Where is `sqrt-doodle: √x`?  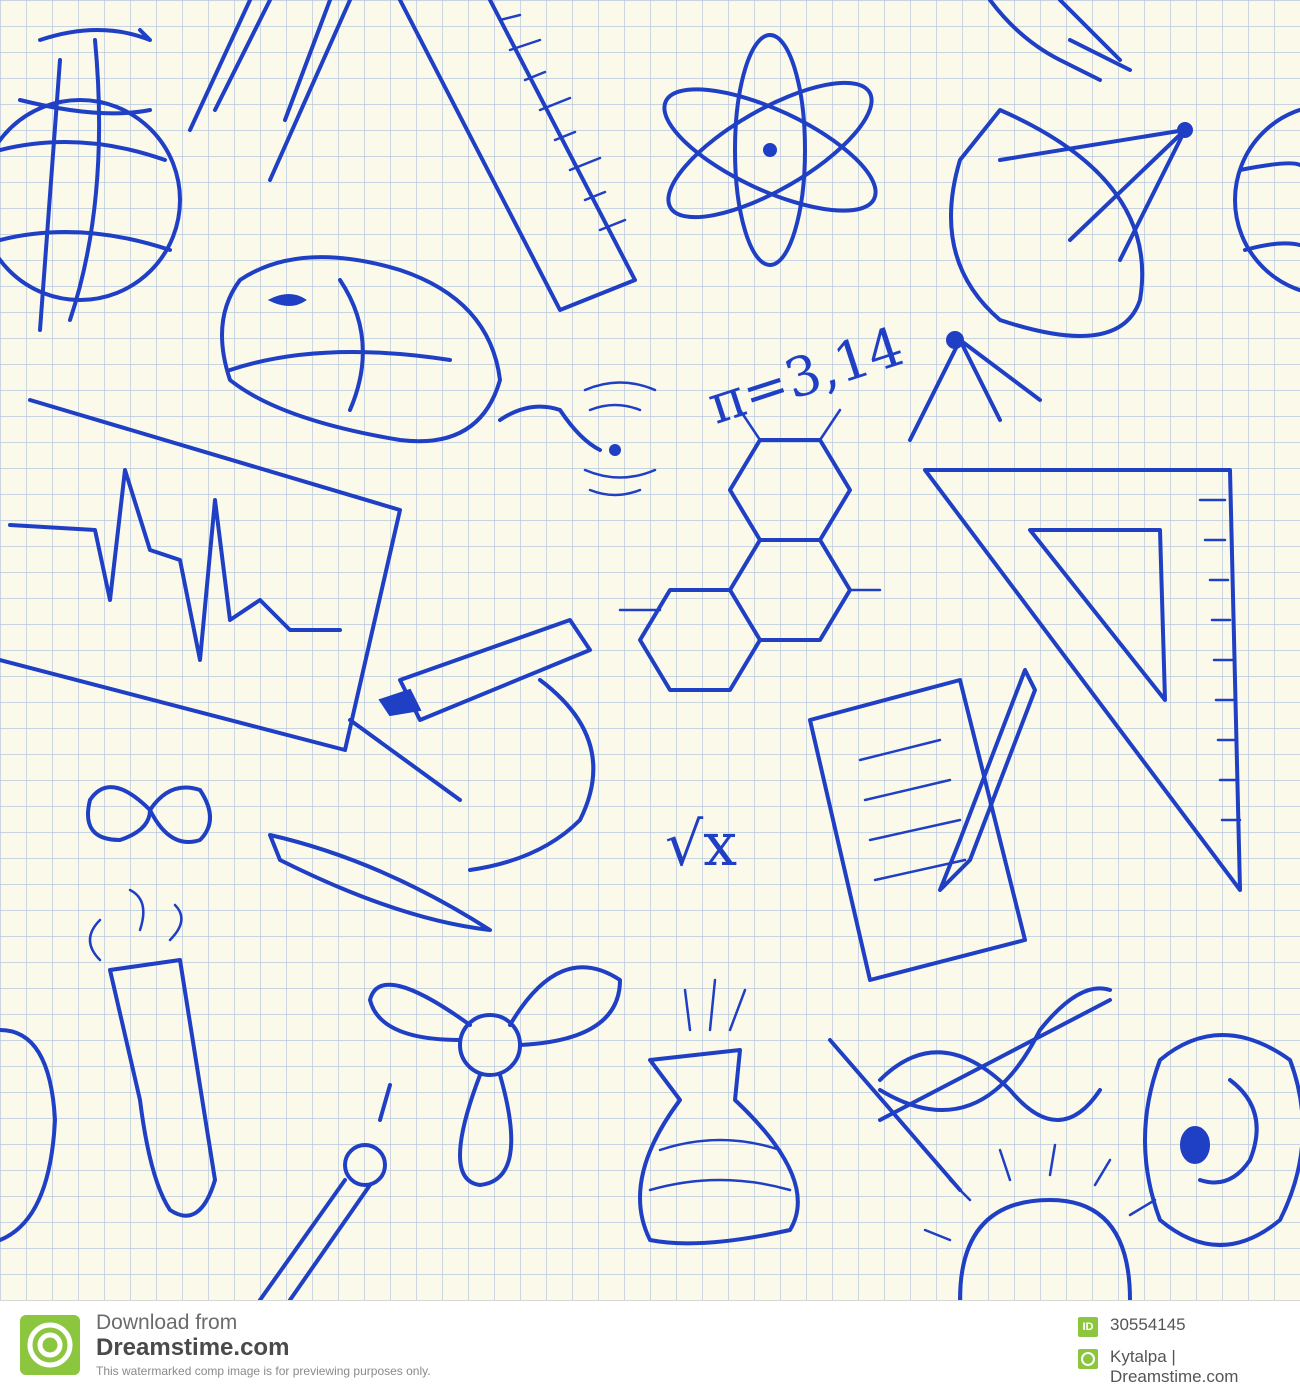
sqrt-doodle: √x is located at coordinates (701, 845).